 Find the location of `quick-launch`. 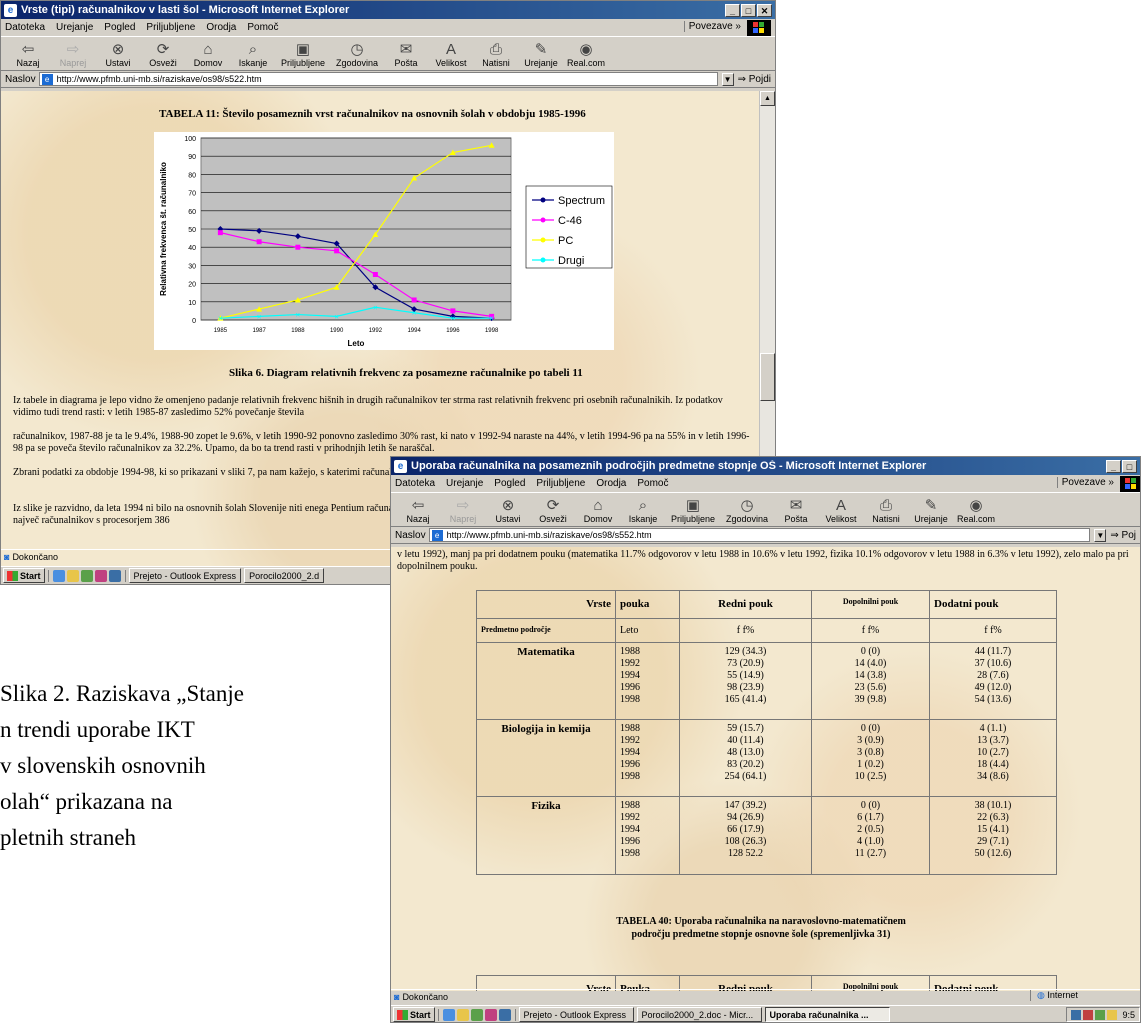

quick-launch is located at coordinates (476, 1014).